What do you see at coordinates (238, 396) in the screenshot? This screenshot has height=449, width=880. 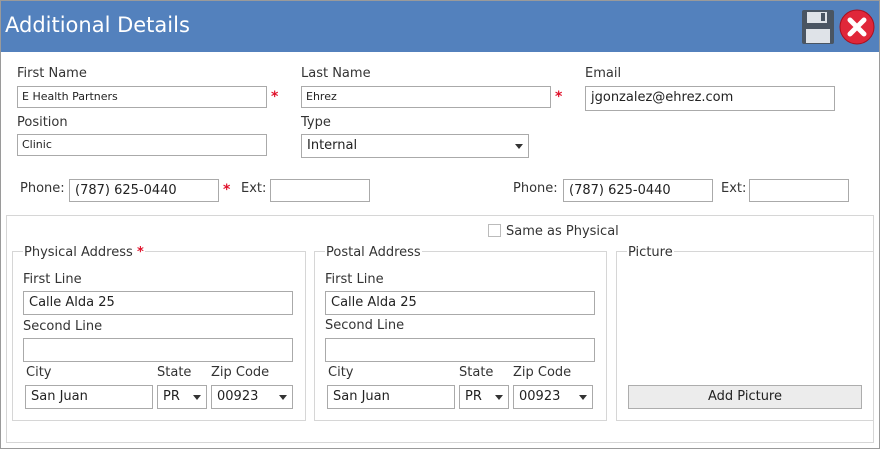 I see `physical-zip-value: 00923` at bounding box center [238, 396].